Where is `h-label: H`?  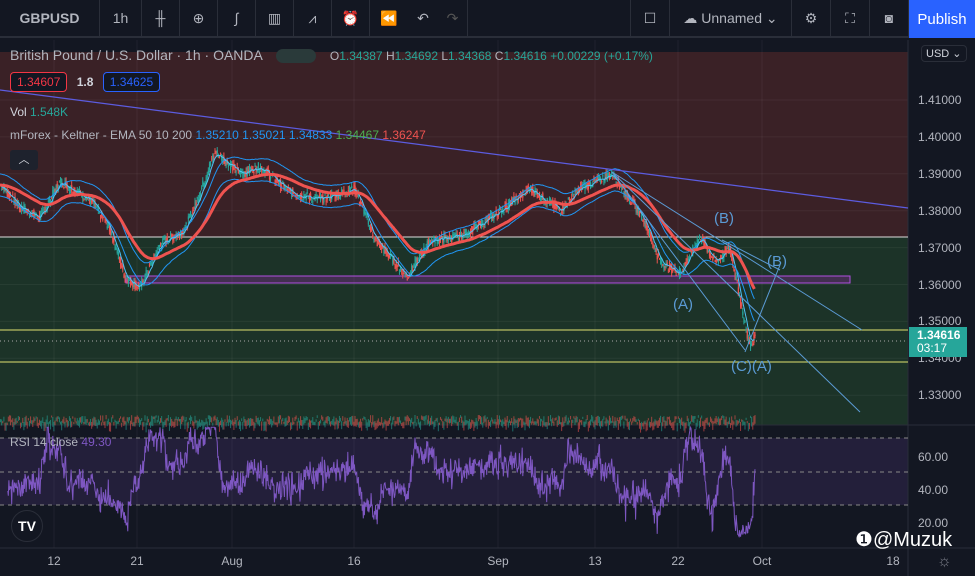
h-label: H is located at coordinates (390, 56).